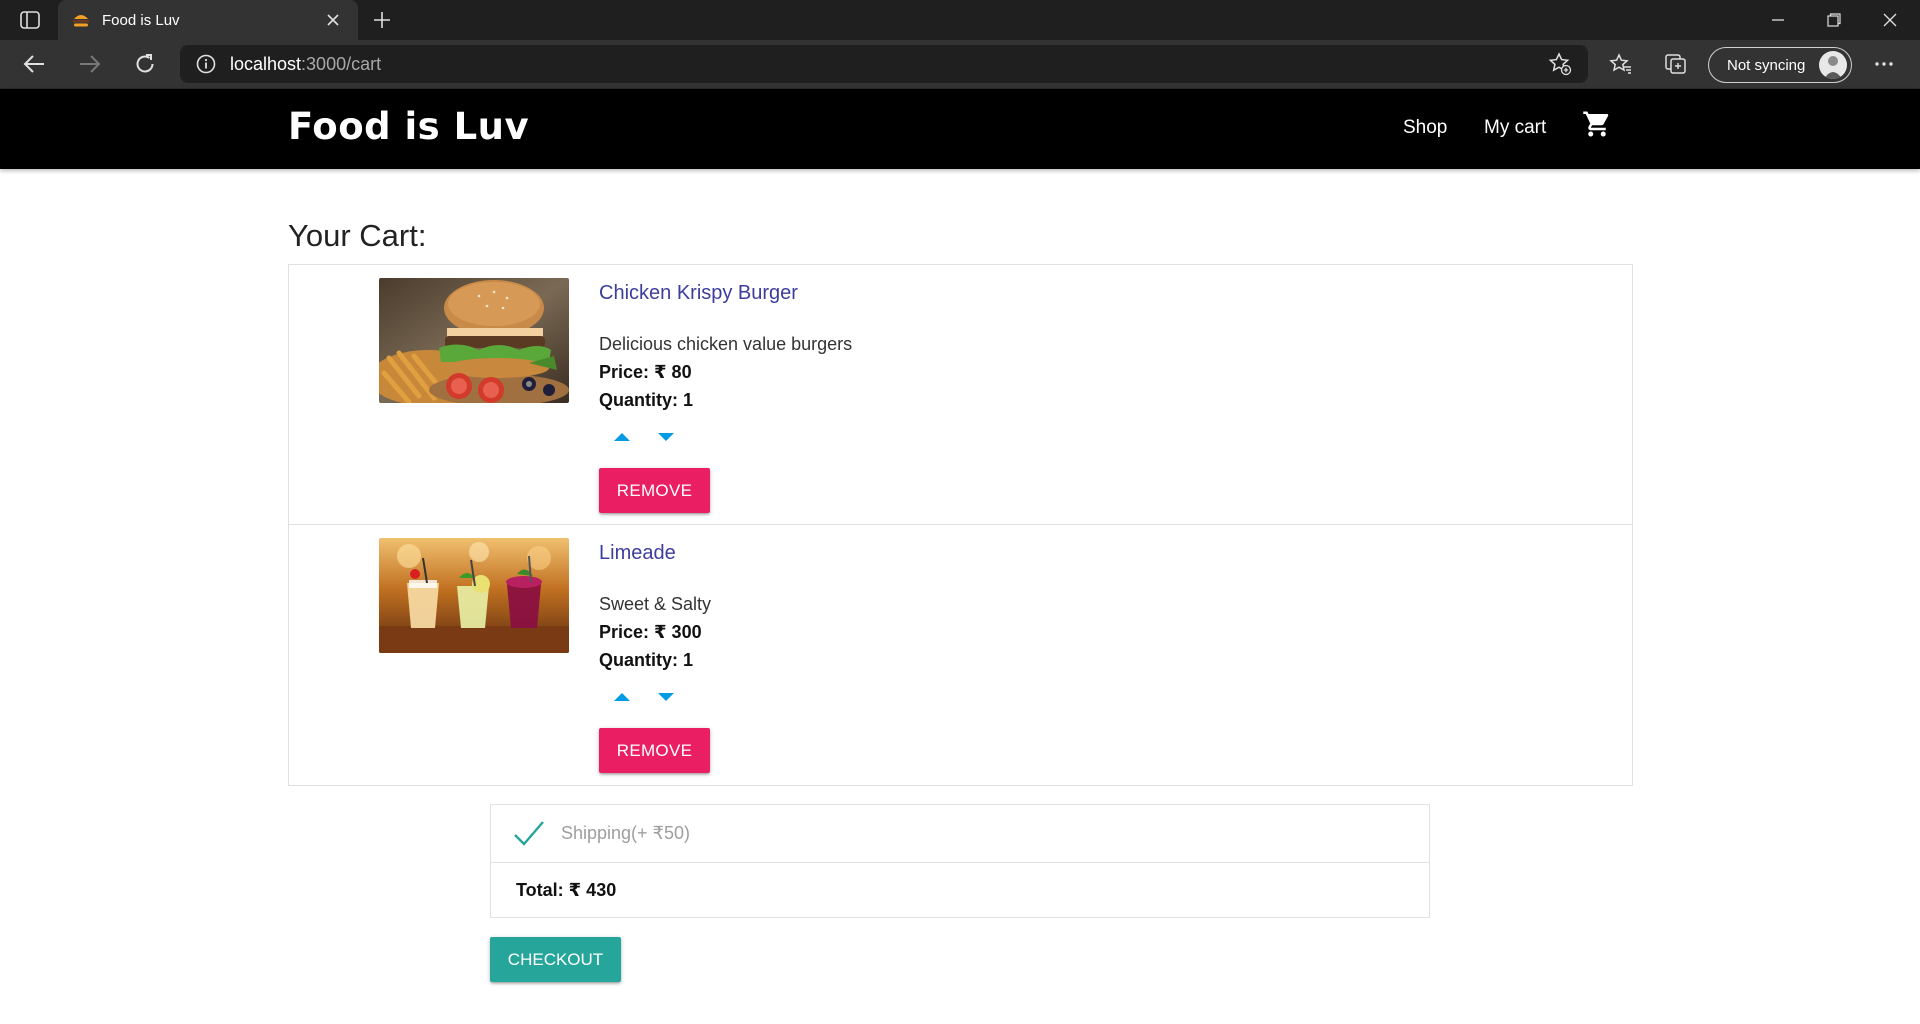 This screenshot has height=1024, width=1920. What do you see at coordinates (206, 64) in the screenshot?
I see `site-info-icon` at bounding box center [206, 64].